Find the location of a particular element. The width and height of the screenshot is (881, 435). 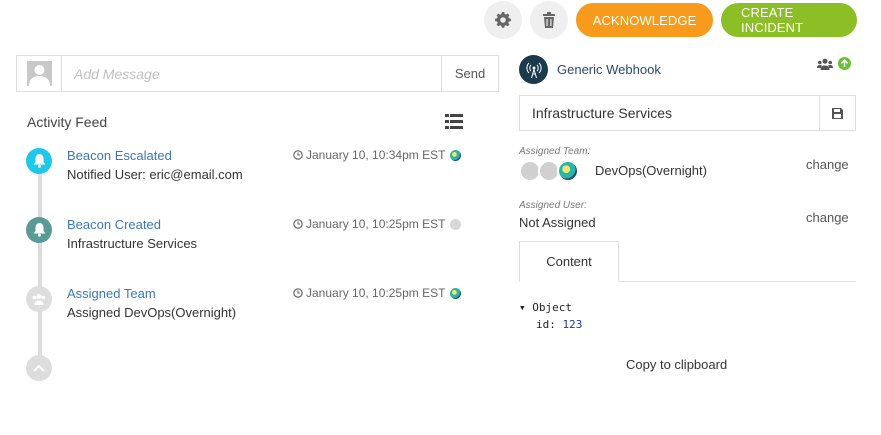

activity-feed-title: Activity Feed is located at coordinates (67, 122).